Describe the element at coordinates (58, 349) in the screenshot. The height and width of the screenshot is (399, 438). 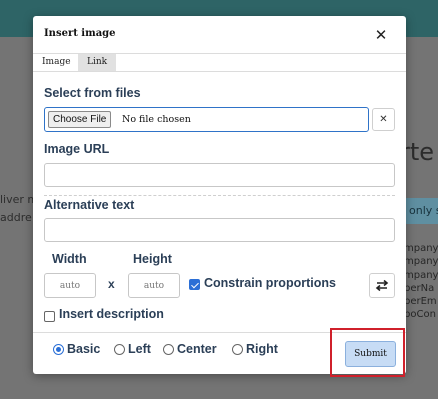
I see `radio-basic` at that location.